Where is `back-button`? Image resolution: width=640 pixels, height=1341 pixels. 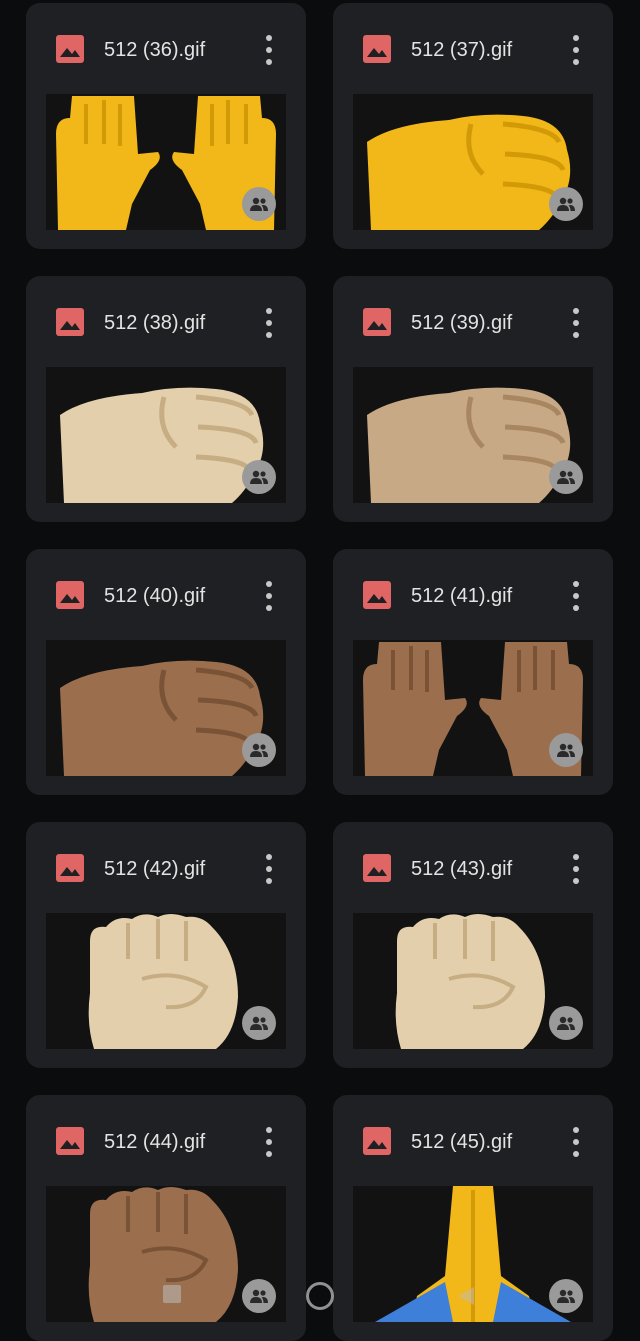
back-button is located at coordinates (467, 1296).